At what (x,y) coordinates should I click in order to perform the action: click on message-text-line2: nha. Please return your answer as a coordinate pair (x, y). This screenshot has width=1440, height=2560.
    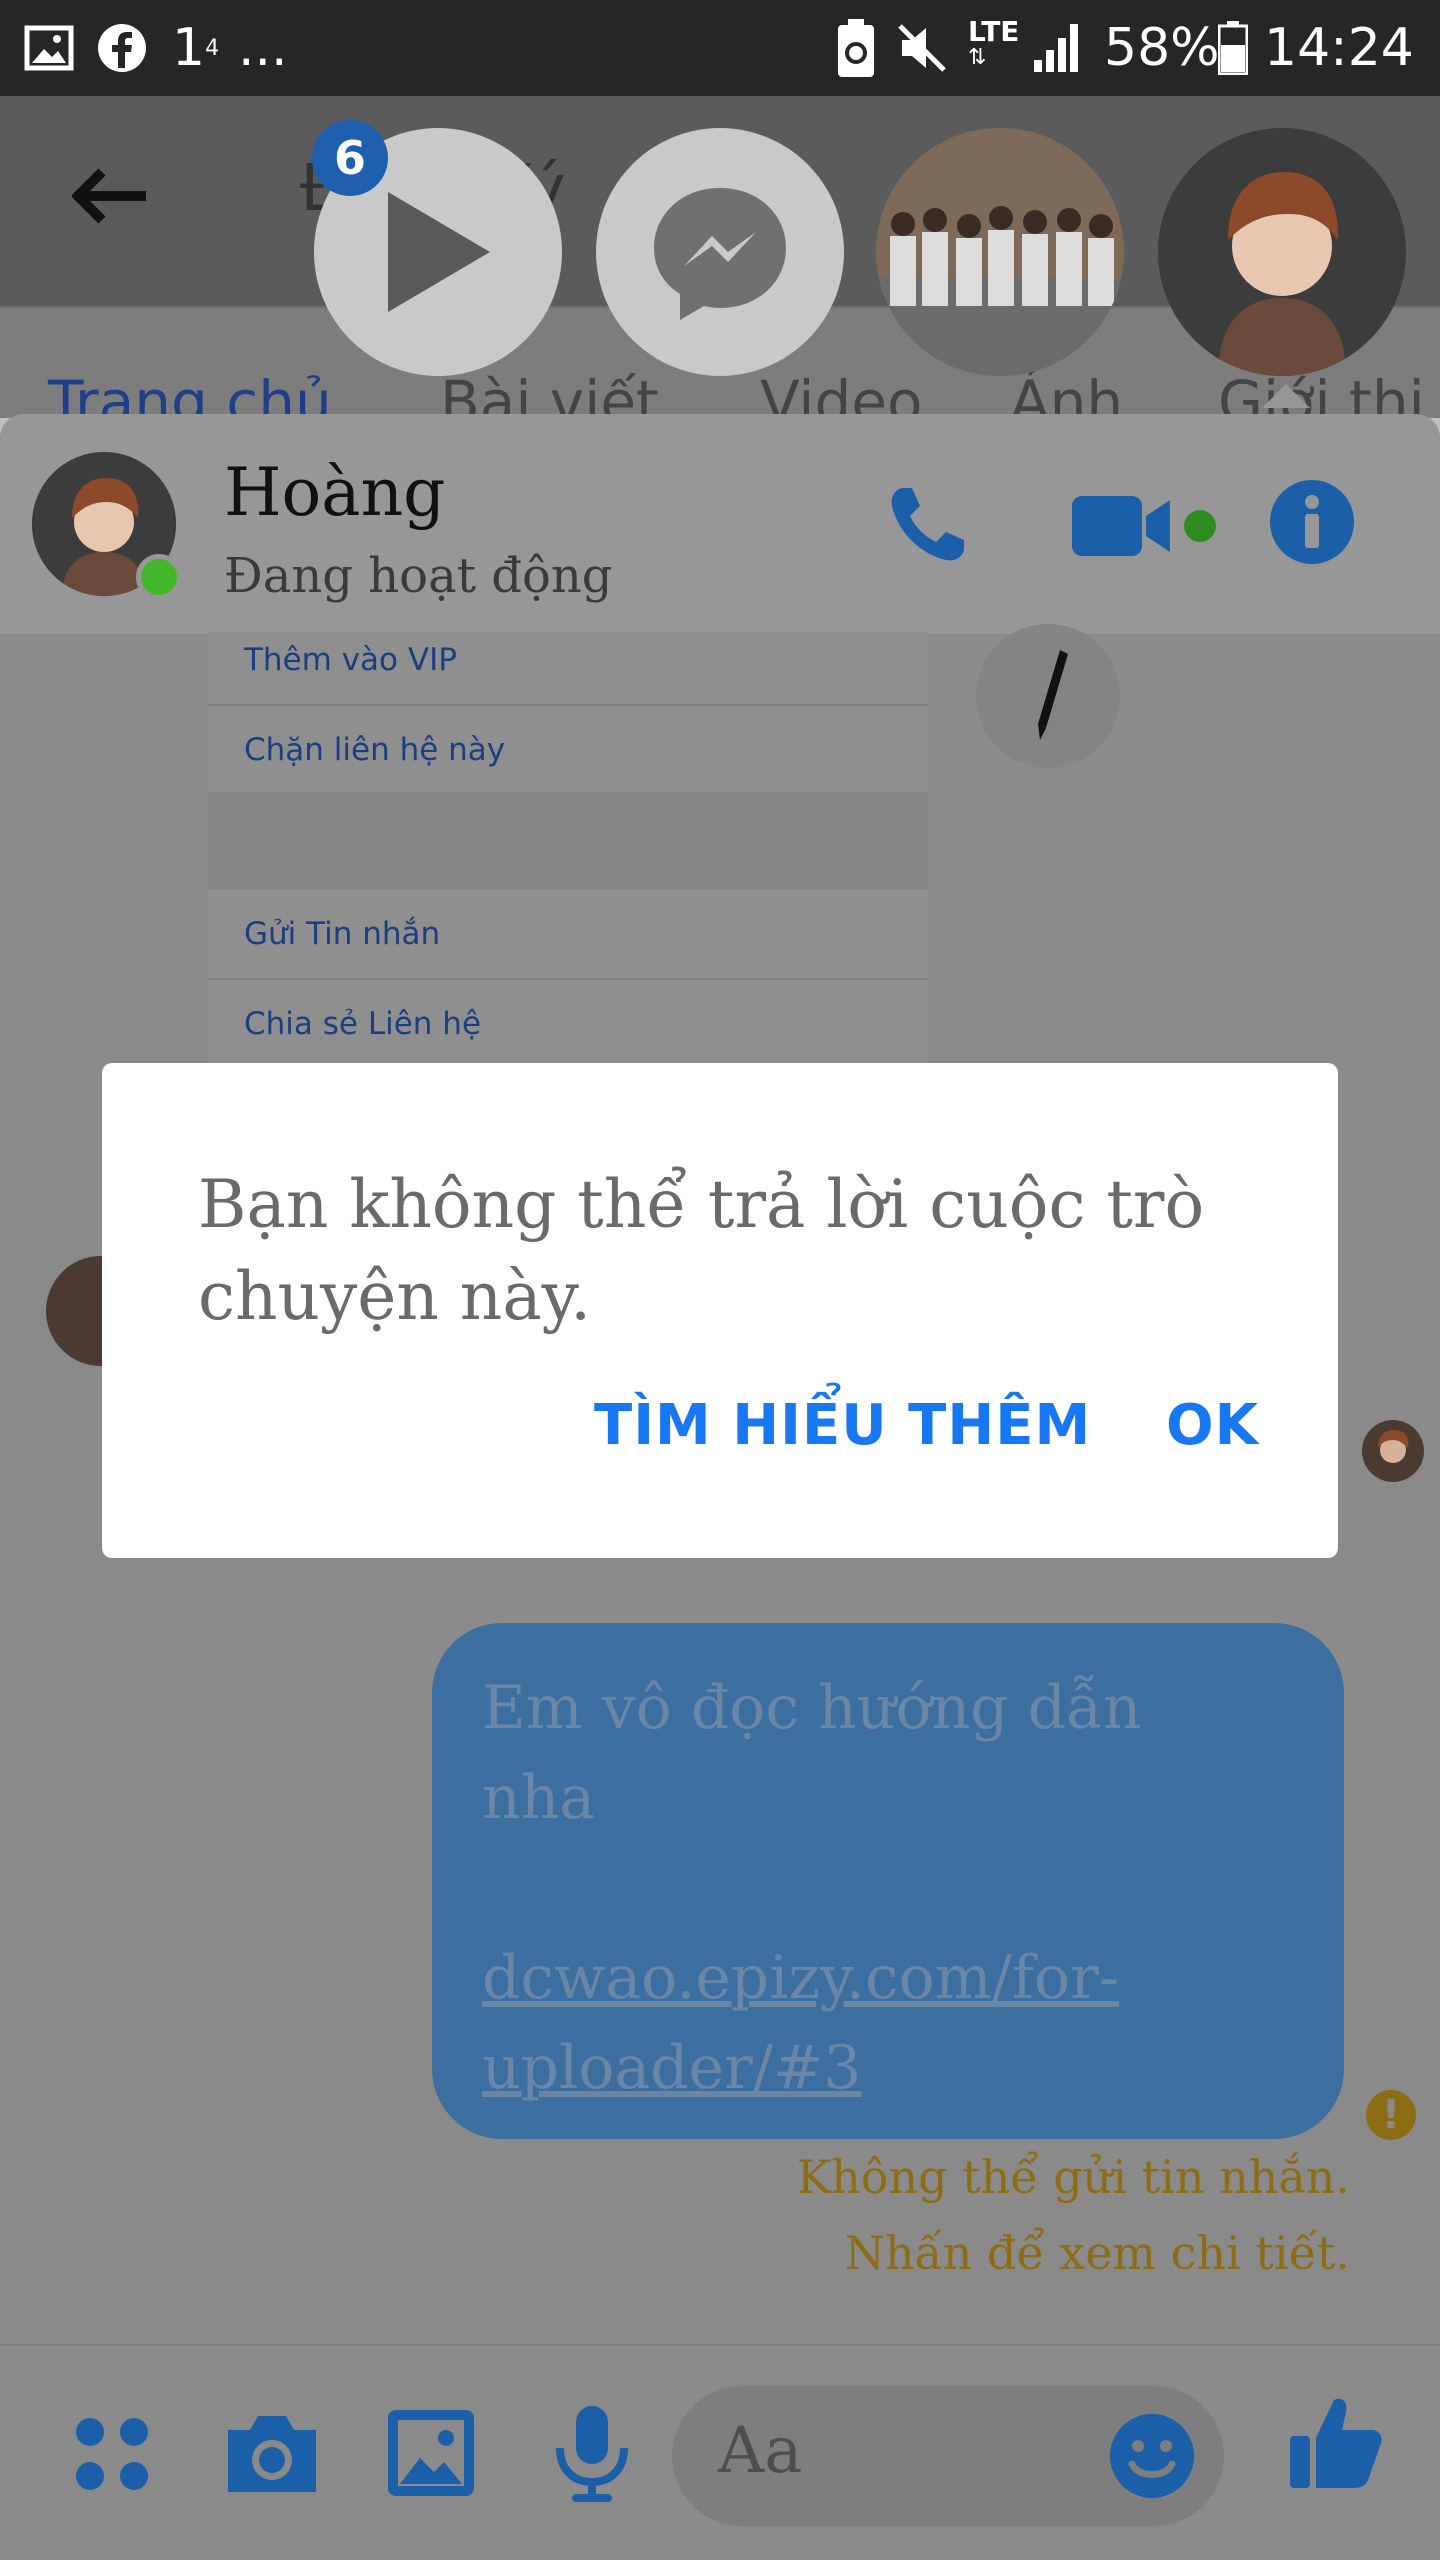
    Looking at the image, I should click on (539, 1798).